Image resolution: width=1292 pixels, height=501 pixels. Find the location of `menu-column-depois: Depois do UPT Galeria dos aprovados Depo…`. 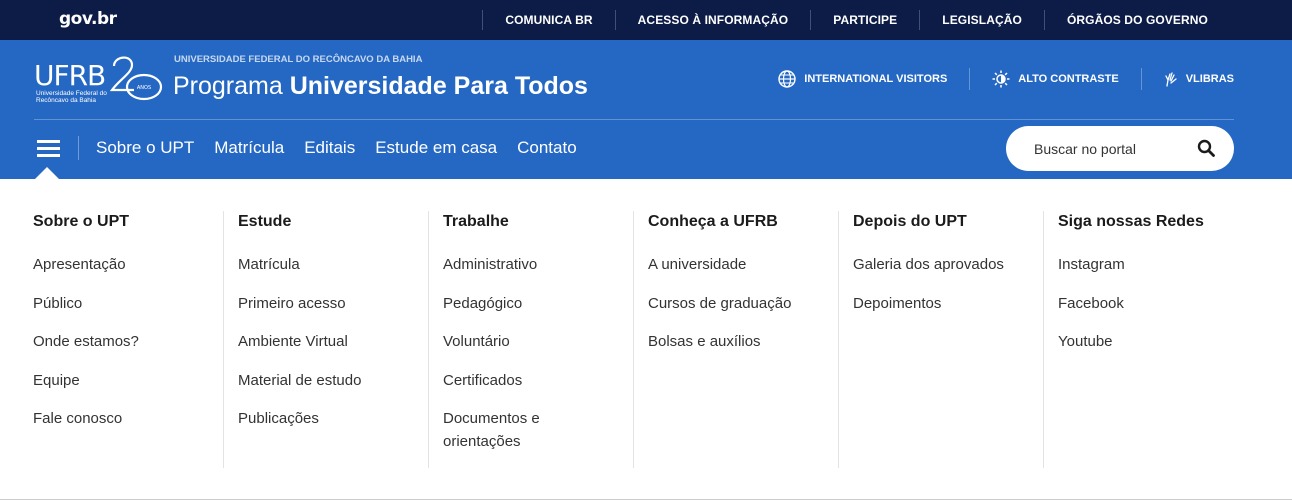

menu-column-depois: Depois do UPT Galeria dos aprovados Depo… is located at coordinates (955, 339).